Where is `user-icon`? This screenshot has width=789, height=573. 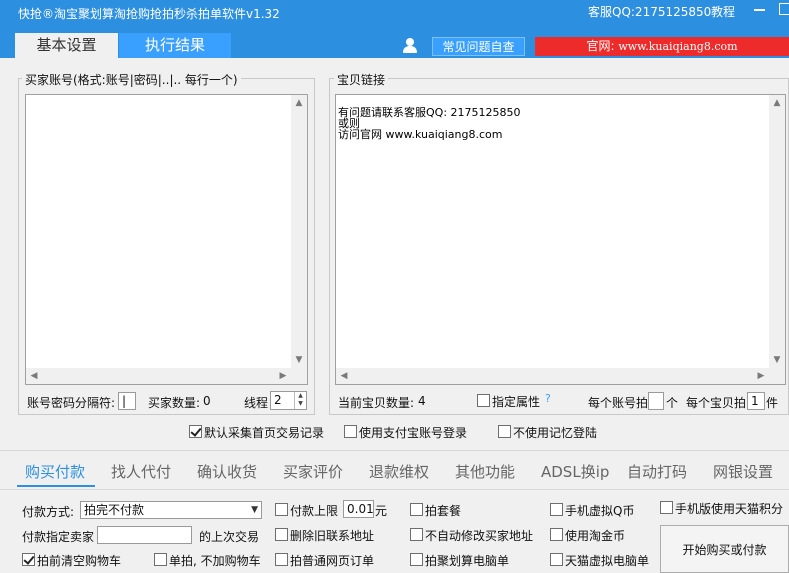
user-icon is located at coordinates (410, 46).